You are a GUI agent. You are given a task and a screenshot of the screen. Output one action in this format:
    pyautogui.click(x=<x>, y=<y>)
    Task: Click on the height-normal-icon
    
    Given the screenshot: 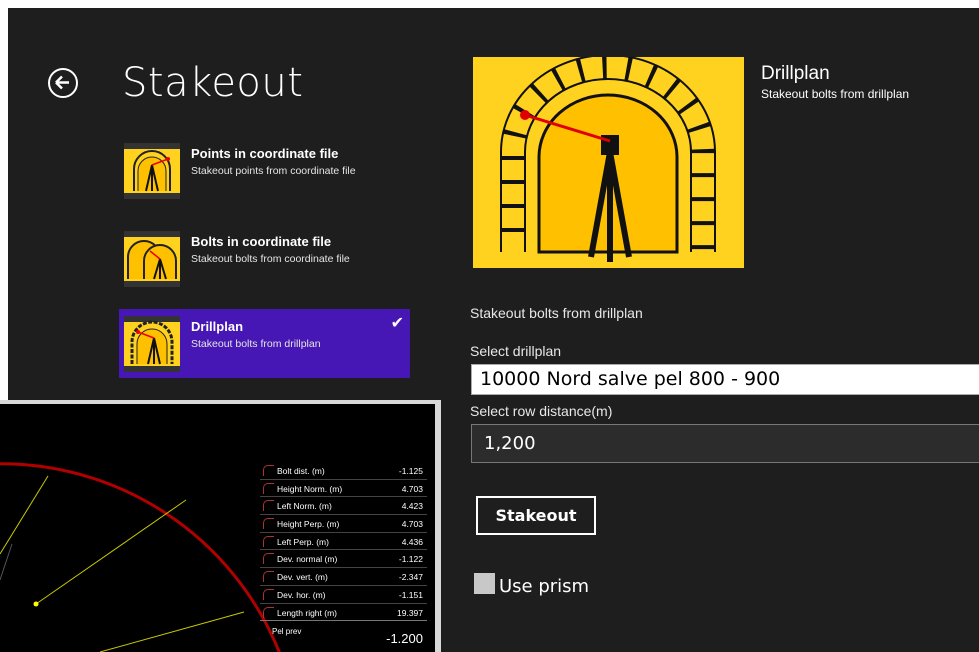 What is the action you would take?
    pyautogui.click(x=268, y=488)
    